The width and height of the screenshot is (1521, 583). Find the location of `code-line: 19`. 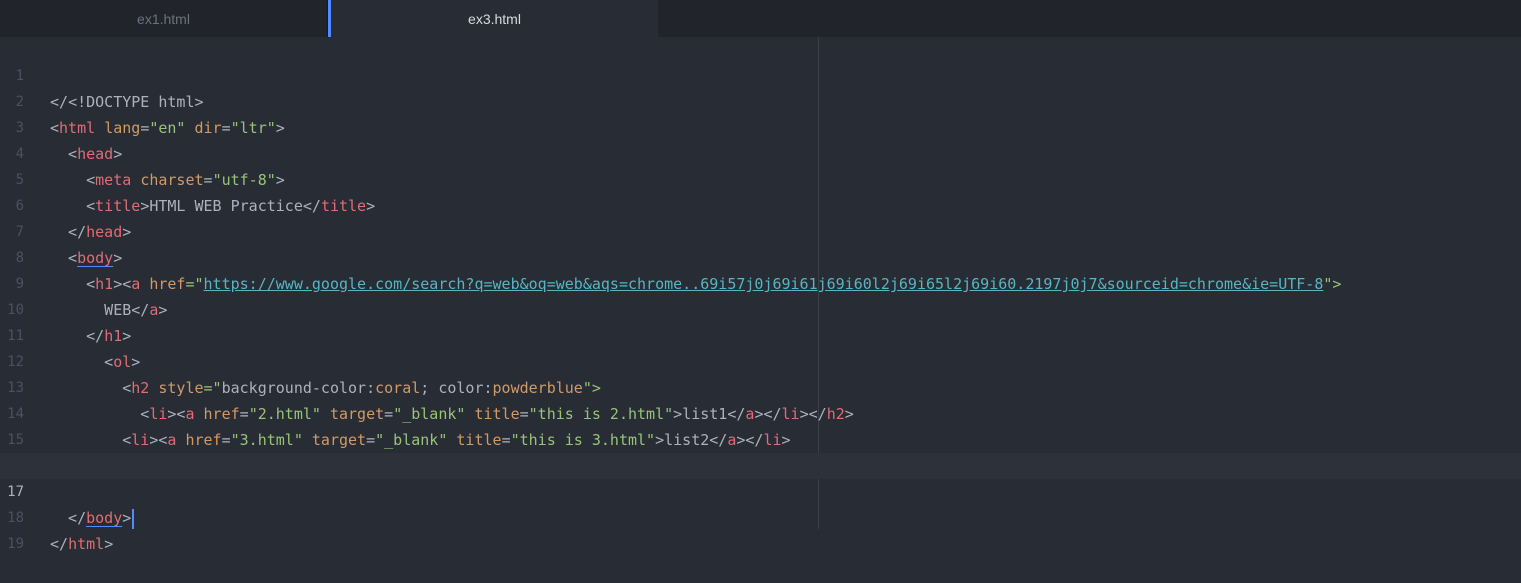

code-line: 19 is located at coordinates (760, 528).